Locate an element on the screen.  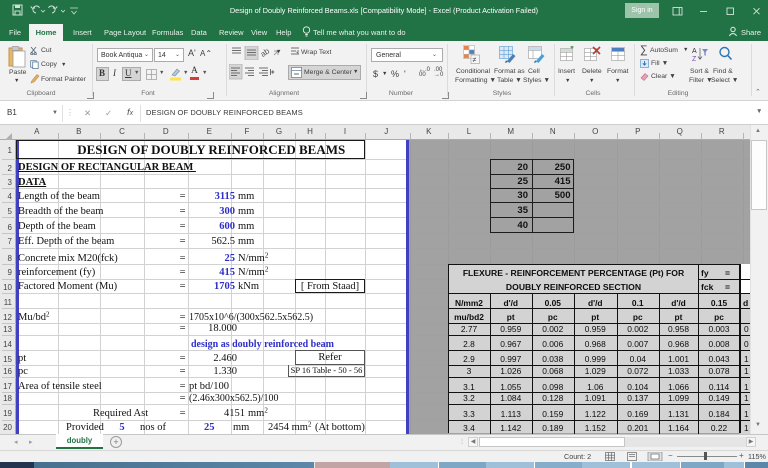
svg-text: Z is located at coordinates (694, 59).